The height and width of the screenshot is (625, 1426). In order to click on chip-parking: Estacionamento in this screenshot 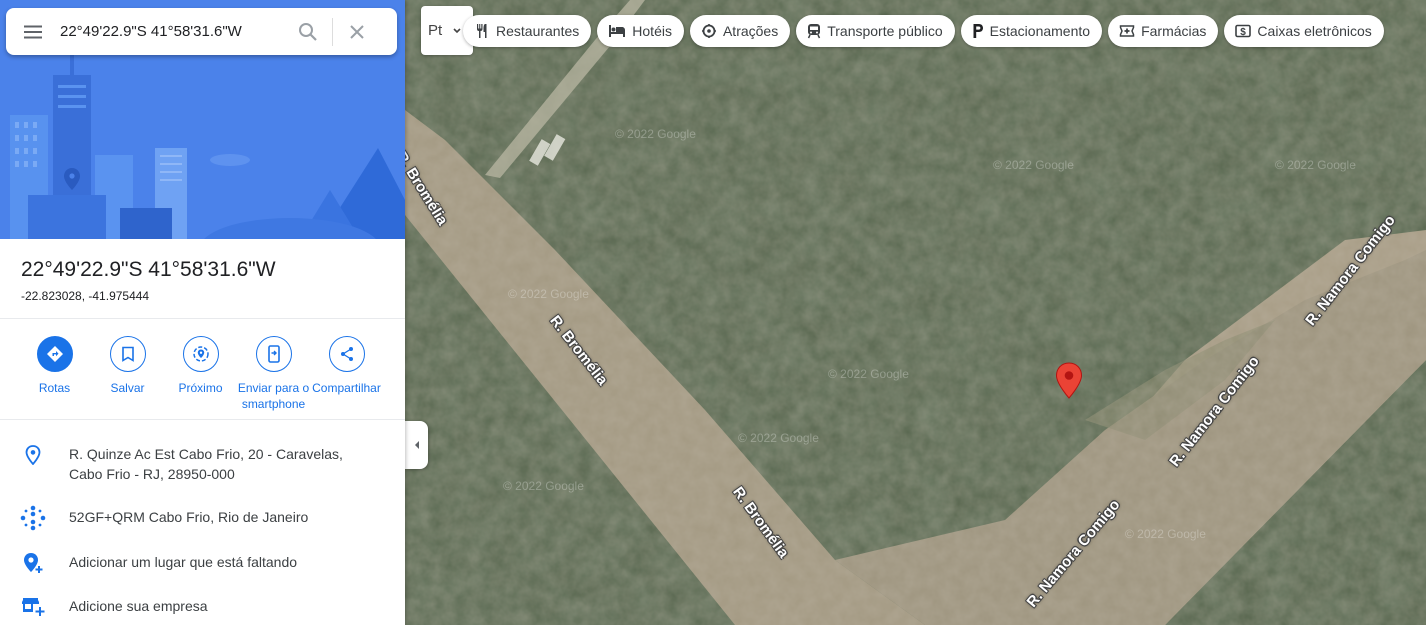, I will do `click(1031, 31)`.